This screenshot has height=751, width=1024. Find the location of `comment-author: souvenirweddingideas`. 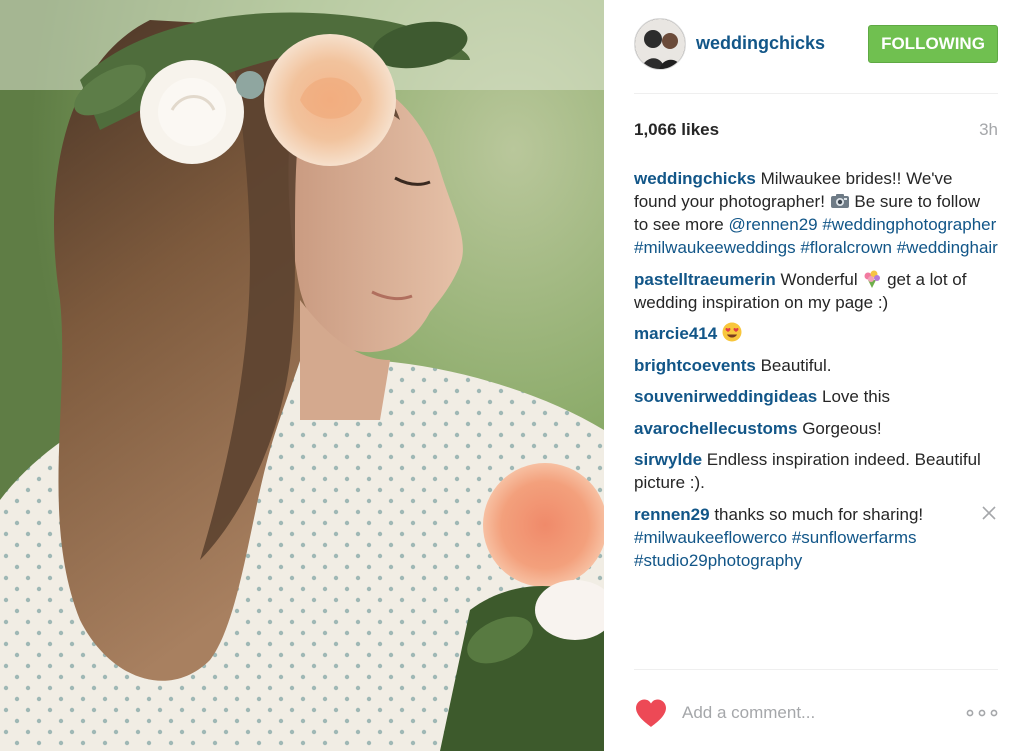

comment-author: souvenirweddingideas is located at coordinates (725, 396).